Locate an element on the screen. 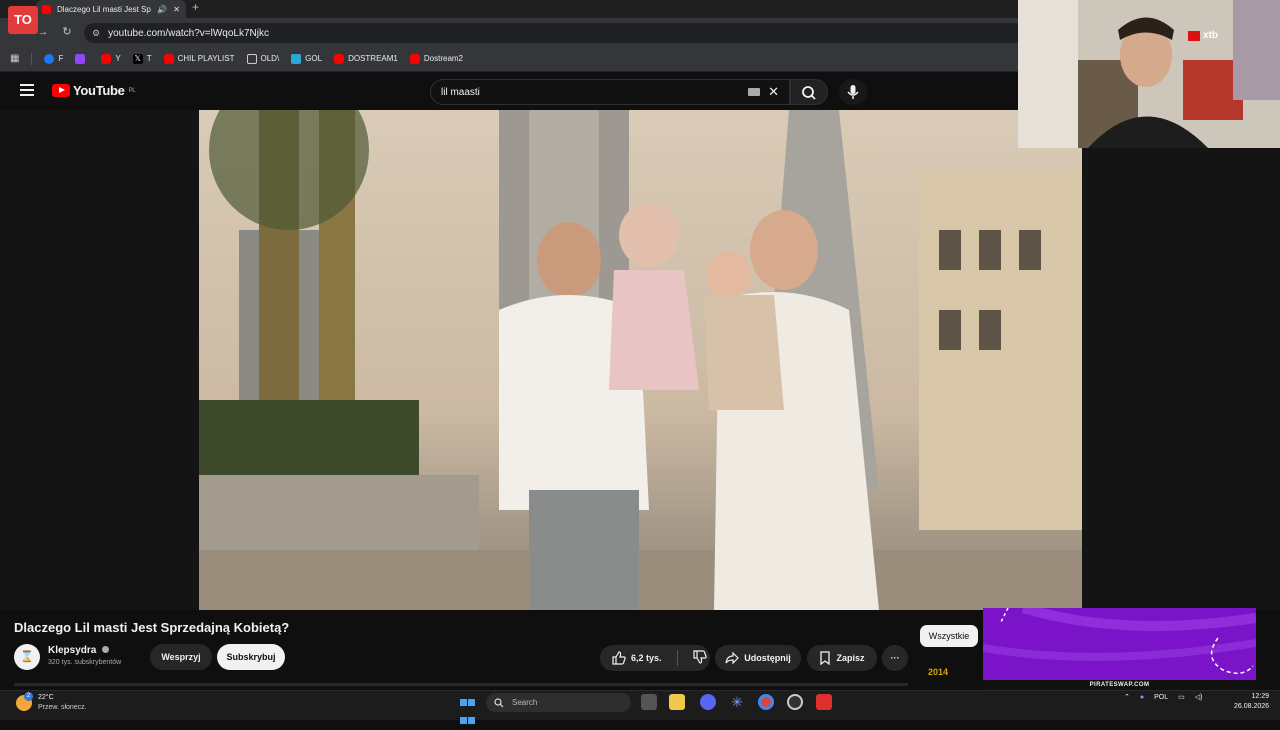 Image resolution: width=1280 pixels, height=730 pixels. gol-icon is located at coordinates (296, 58).